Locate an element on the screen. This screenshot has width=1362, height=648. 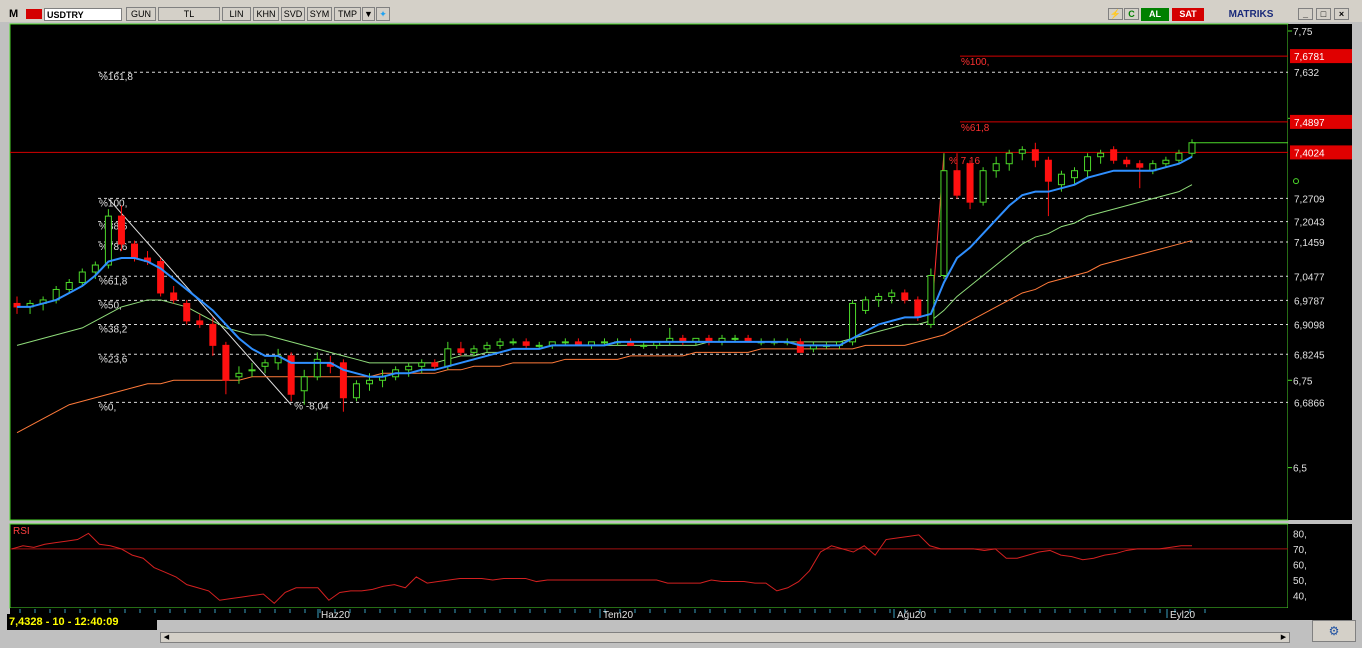
settings-icon: ⚙ is located at coordinates (1334, 631).